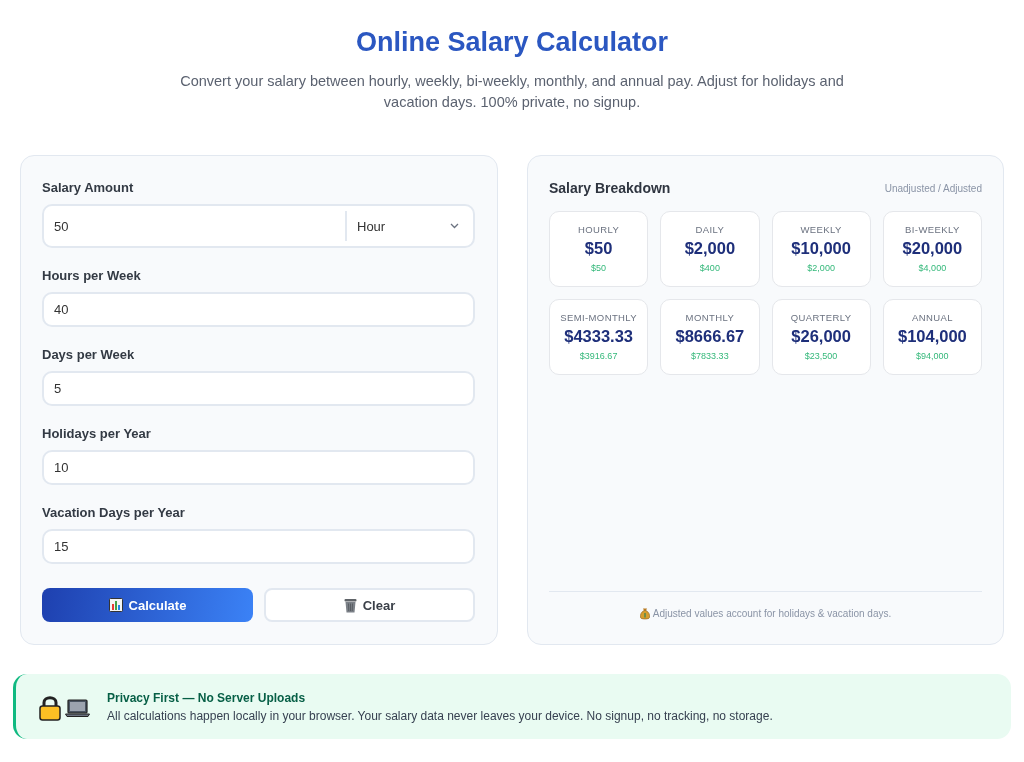 The height and width of the screenshot is (762, 1024). I want to click on laptop-icon, so click(77, 707).